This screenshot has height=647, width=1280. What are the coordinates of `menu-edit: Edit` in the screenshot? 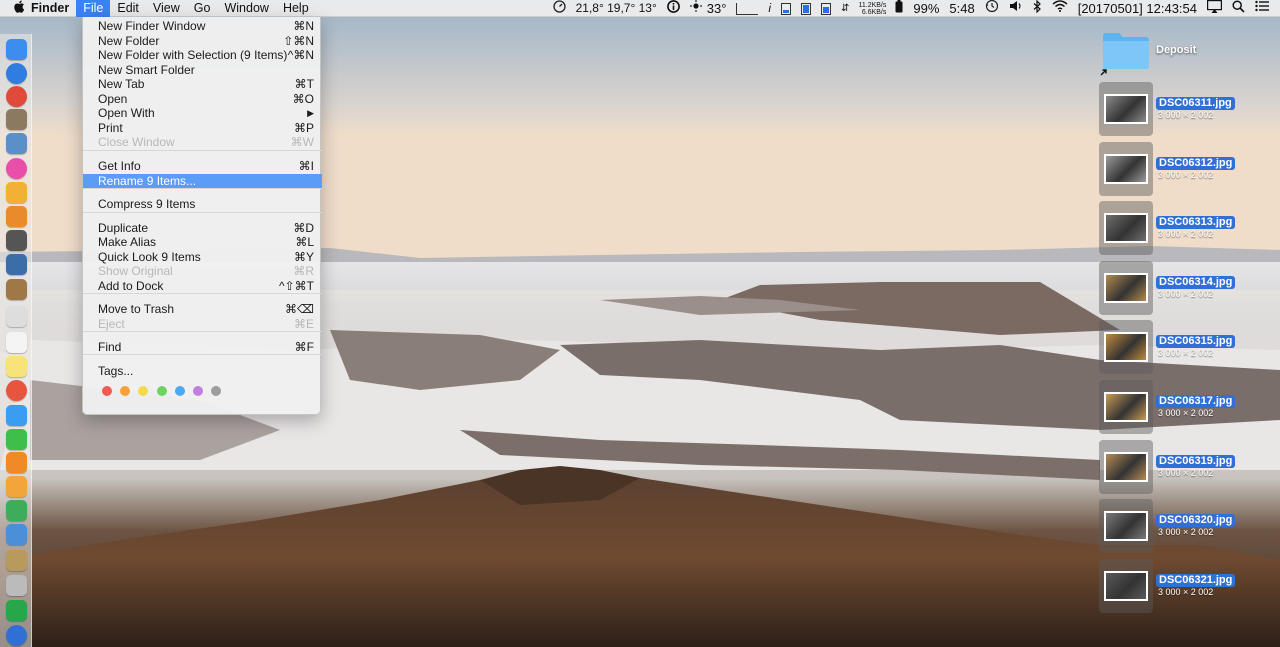 It's located at (128, 8).